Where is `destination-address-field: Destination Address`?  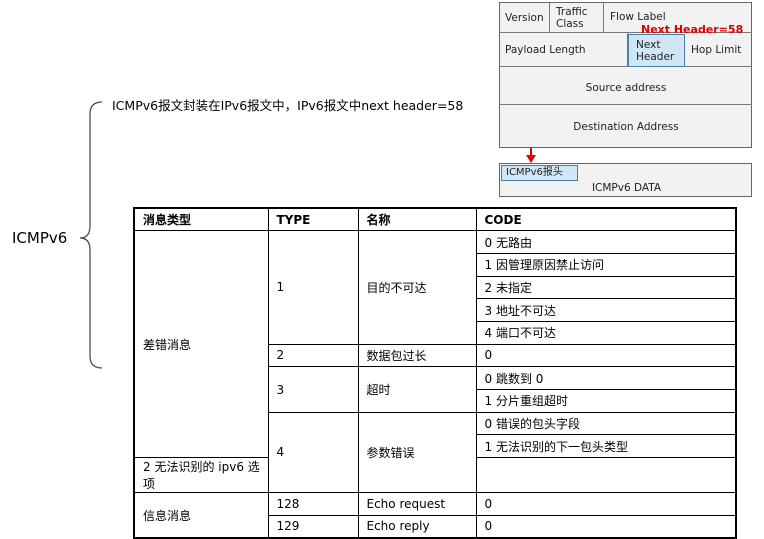
destination-address-field: Destination Address is located at coordinates (626, 126).